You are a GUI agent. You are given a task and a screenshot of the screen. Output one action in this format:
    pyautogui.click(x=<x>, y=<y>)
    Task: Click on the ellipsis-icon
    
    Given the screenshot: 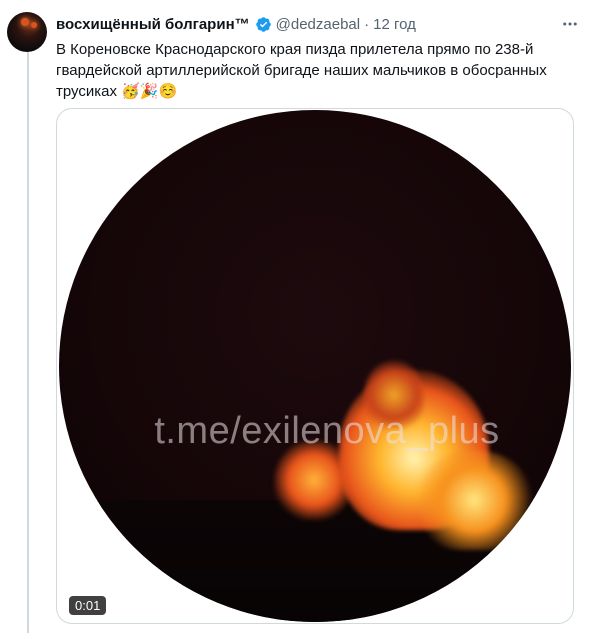 What is the action you would take?
    pyautogui.click(x=570, y=24)
    